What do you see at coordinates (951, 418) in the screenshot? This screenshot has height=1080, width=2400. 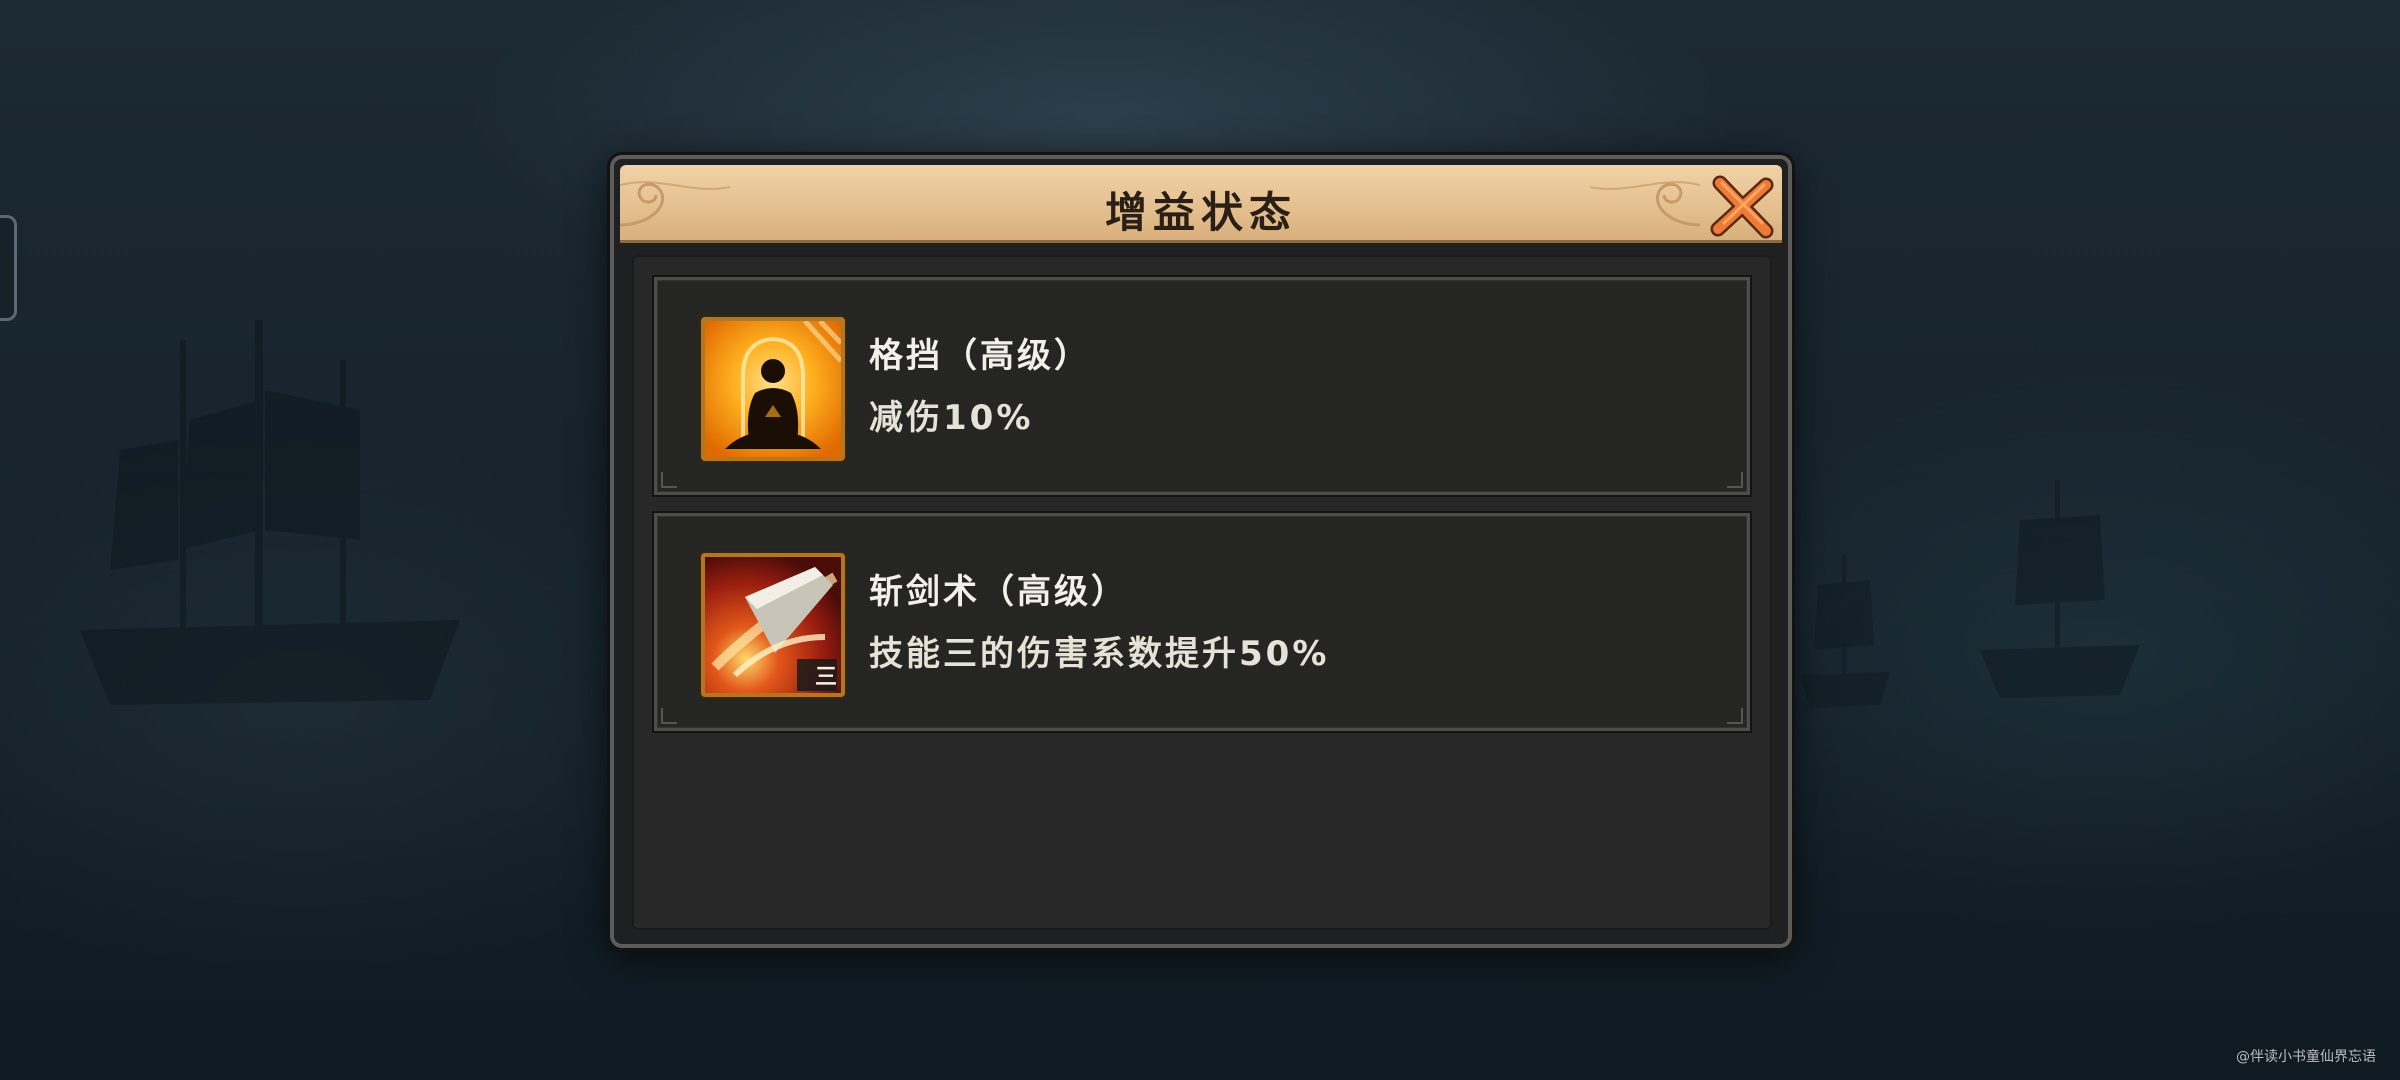 I see `buff-description: 减伤10%` at bounding box center [951, 418].